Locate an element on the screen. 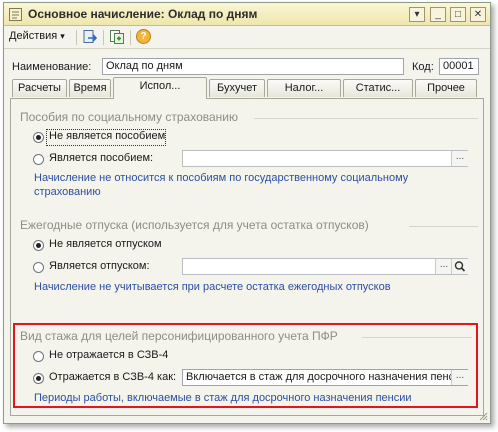  seniority-option-not-reflected-radio is located at coordinates (38, 356).